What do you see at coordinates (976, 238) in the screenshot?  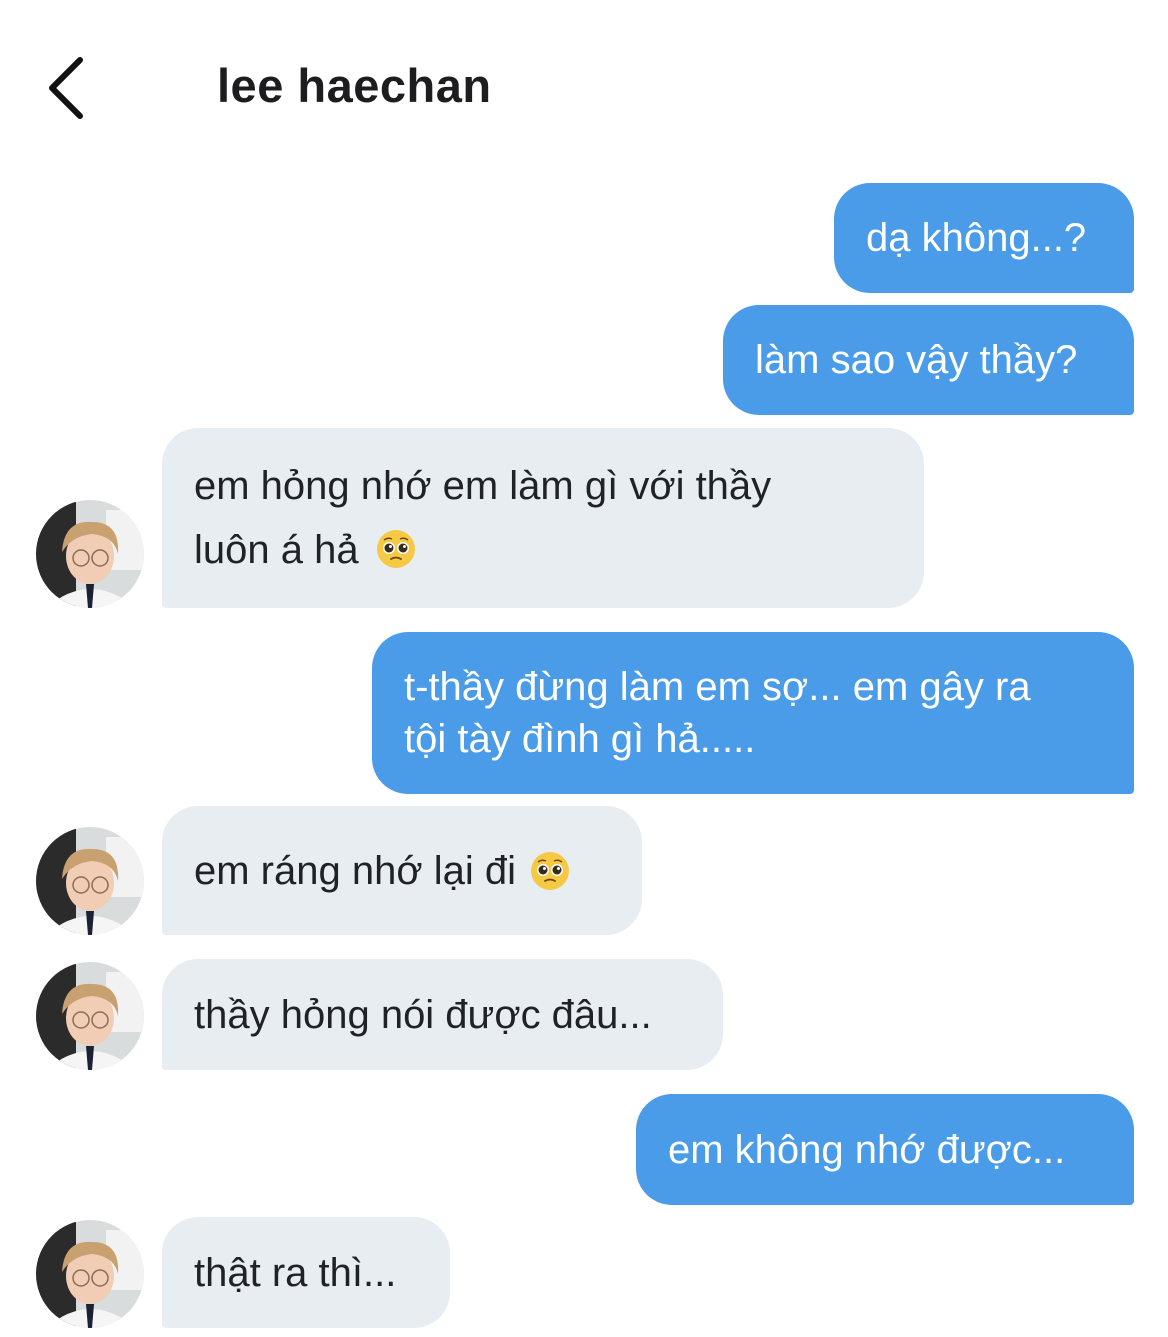 I see `message-text: dạ không...?` at bounding box center [976, 238].